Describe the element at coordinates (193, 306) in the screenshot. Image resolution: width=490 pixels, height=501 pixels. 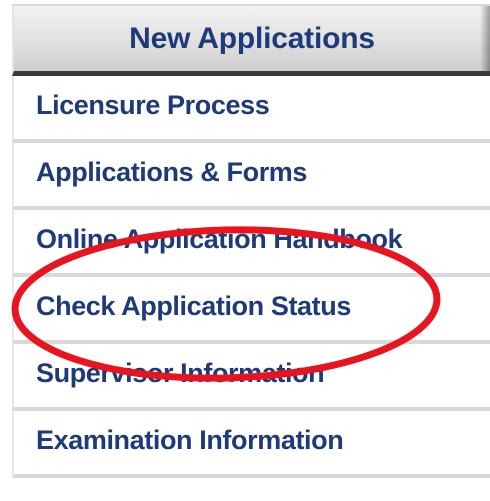
I see `link-check-application-status: Check Application Status` at that location.